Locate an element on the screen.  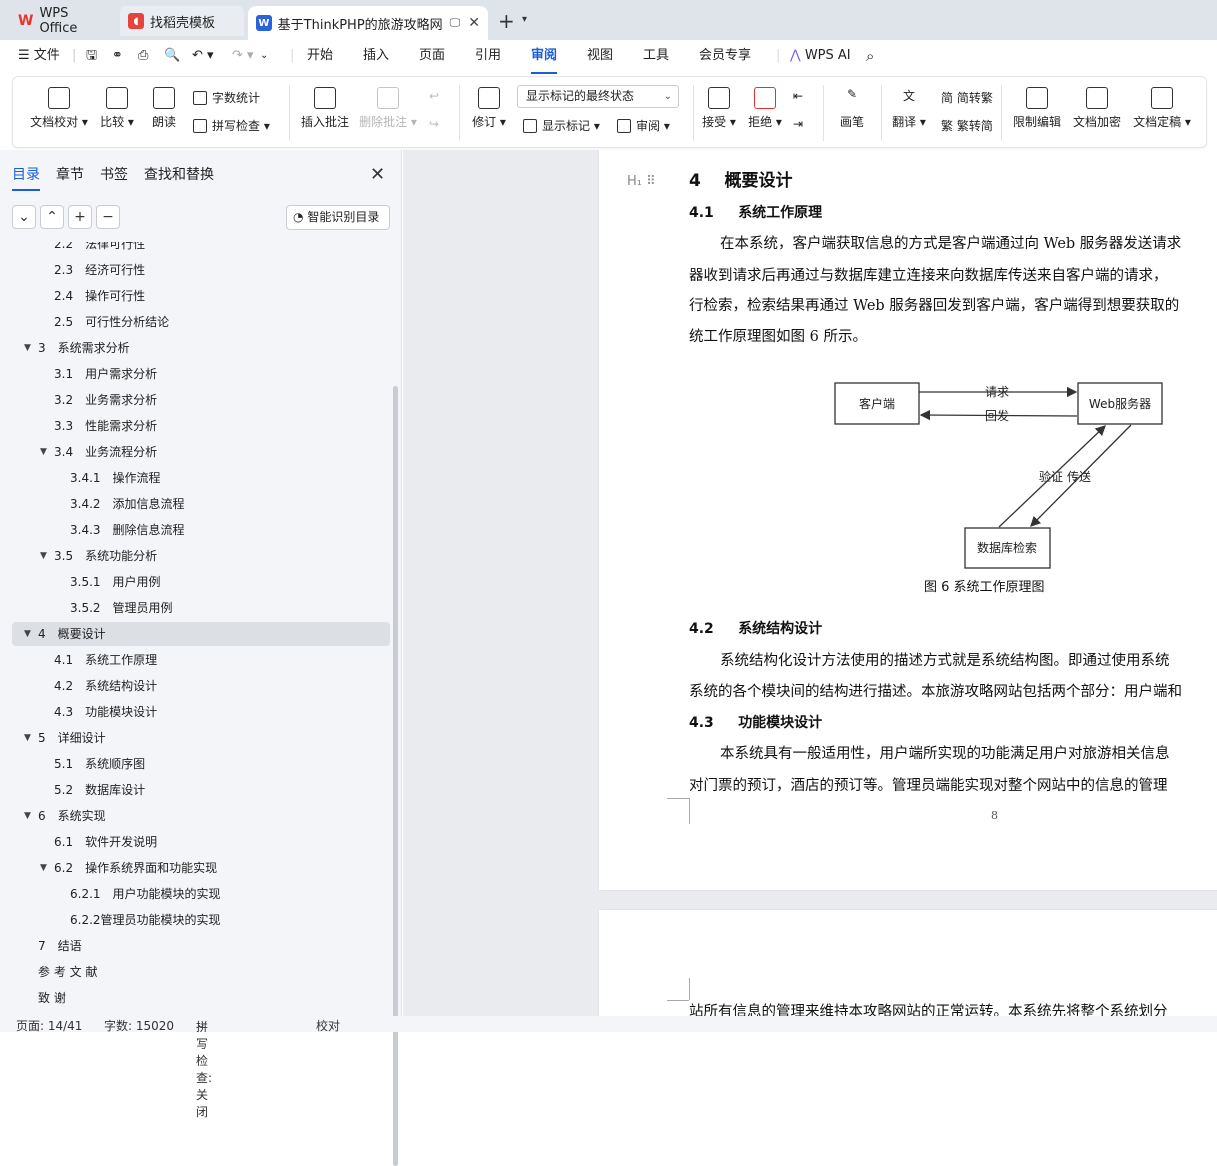
print-icon: ⎙ is located at coordinates (143, 57).